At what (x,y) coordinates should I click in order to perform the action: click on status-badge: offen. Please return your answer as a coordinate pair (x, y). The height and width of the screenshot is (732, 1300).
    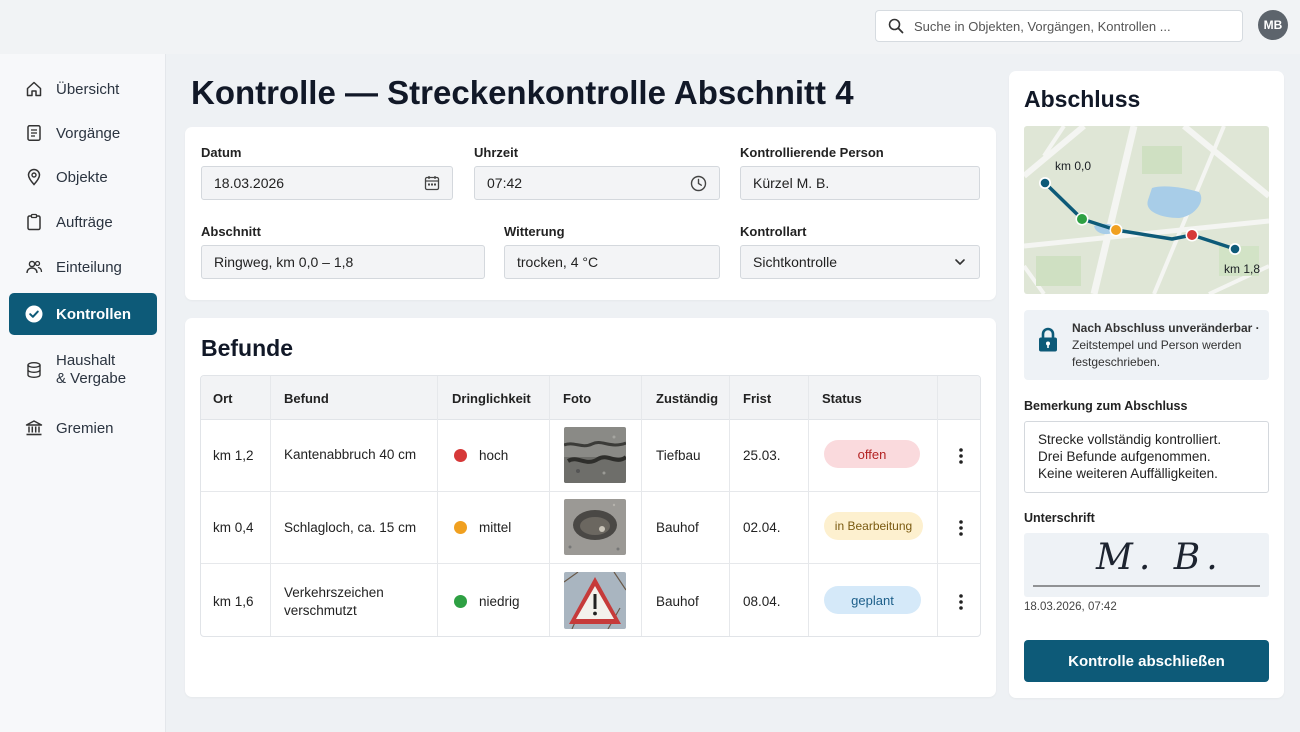
    Looking at the image, I should click on (872, 454).